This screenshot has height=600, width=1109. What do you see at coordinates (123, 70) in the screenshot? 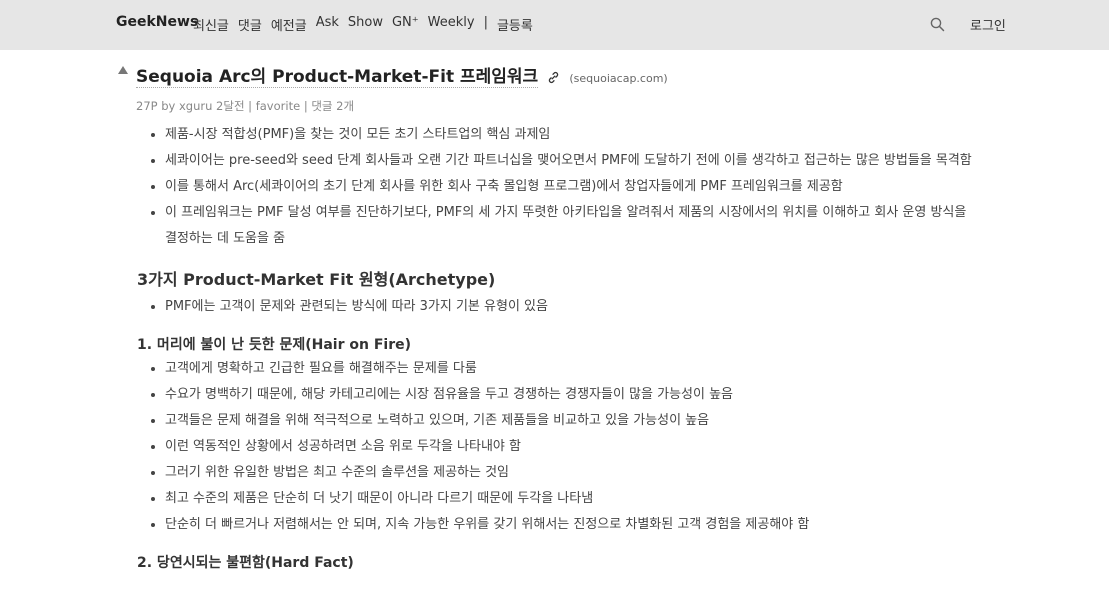
I see `upvote-arrow-icon` at bounding box center [123, 70].